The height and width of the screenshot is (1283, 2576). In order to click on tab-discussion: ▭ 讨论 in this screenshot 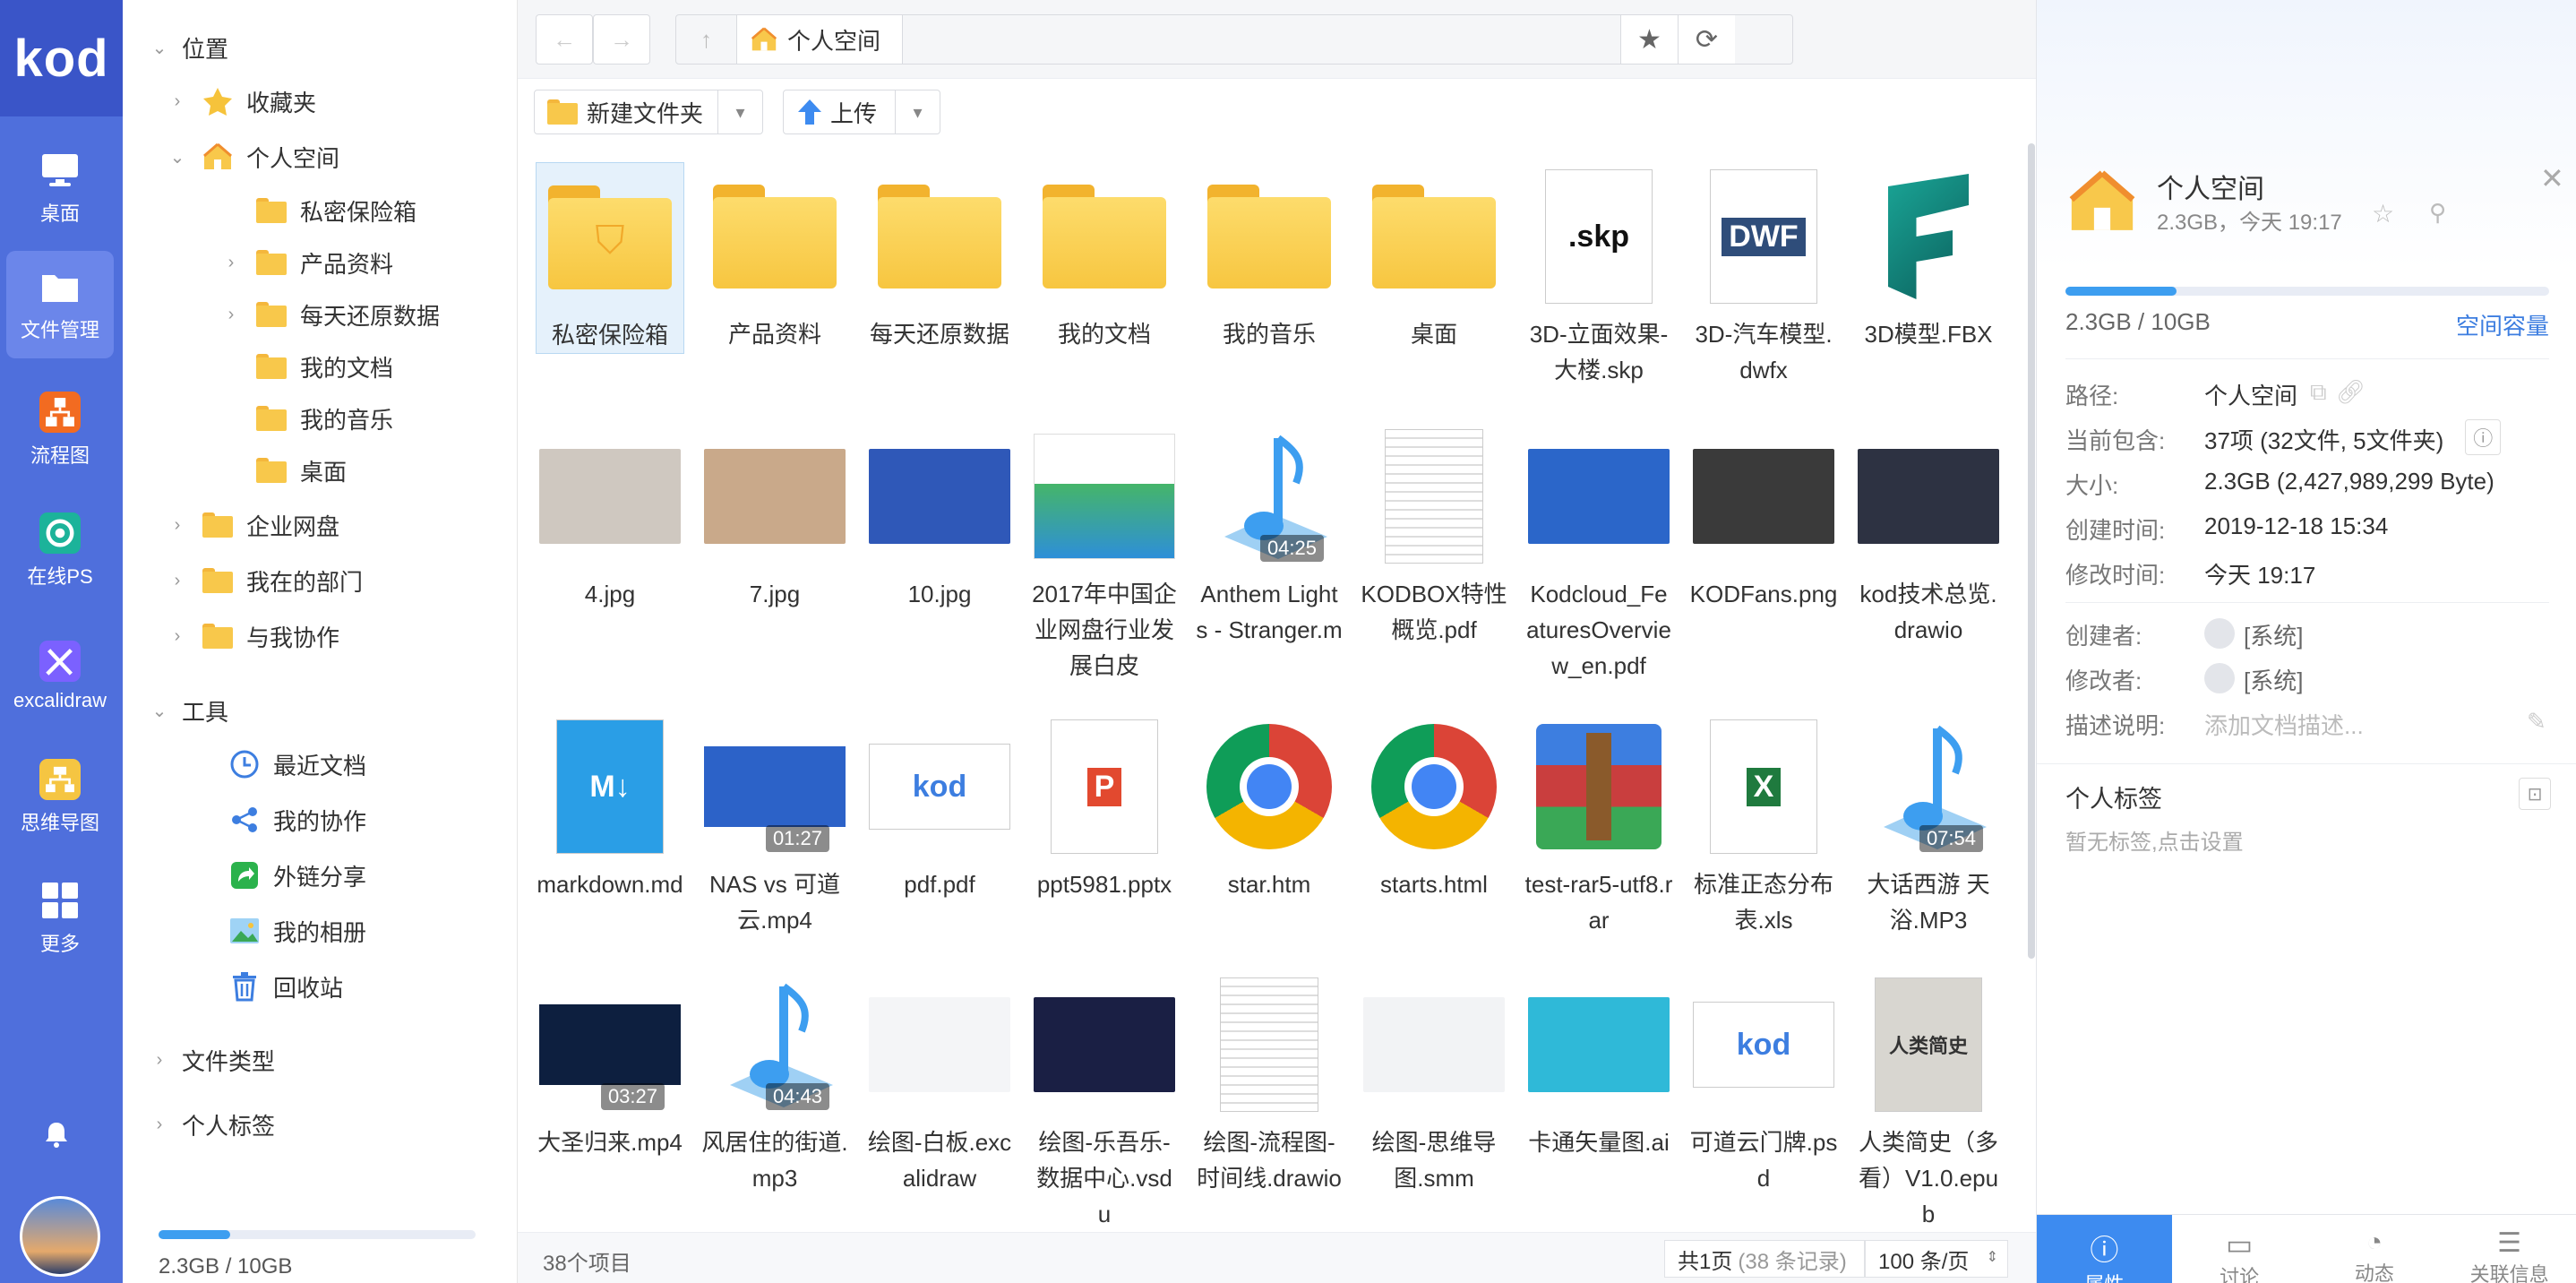, I will do `click(2239, 1249)`.